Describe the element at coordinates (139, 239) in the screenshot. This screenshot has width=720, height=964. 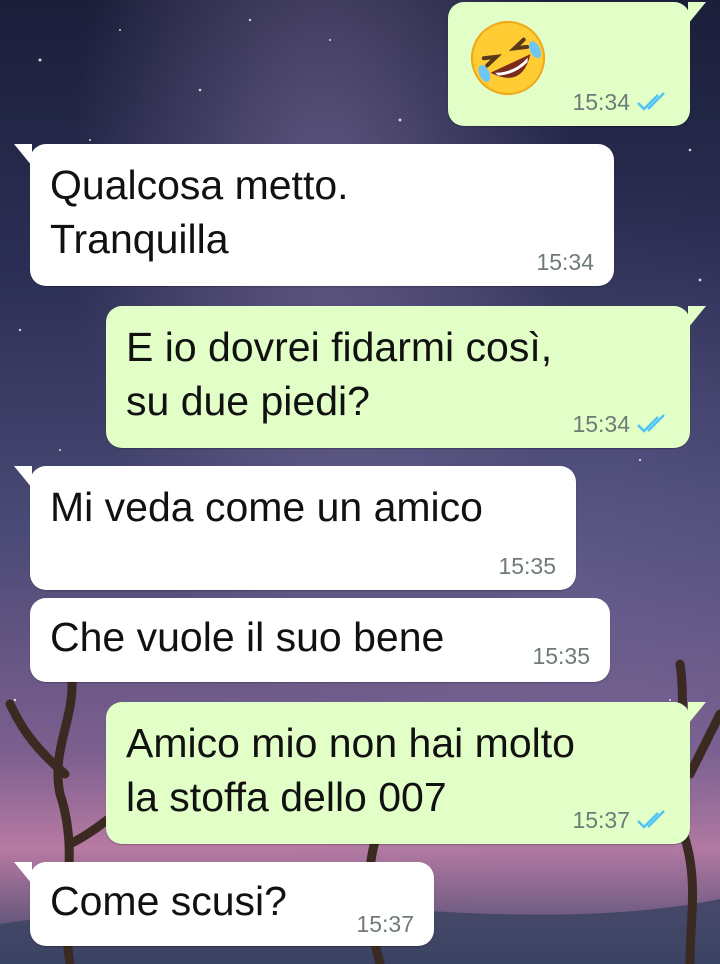
I see `message-line: Tranquilla` at that location.